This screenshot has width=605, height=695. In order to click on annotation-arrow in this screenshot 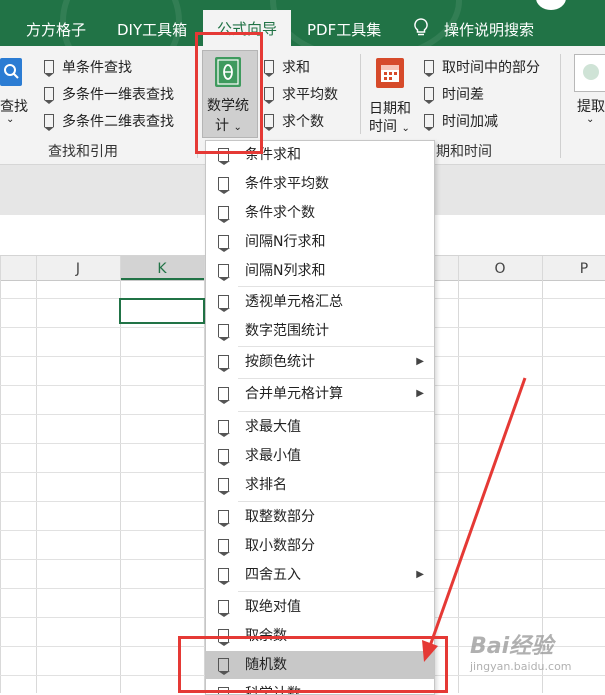, I will do `click(474, 519)`.